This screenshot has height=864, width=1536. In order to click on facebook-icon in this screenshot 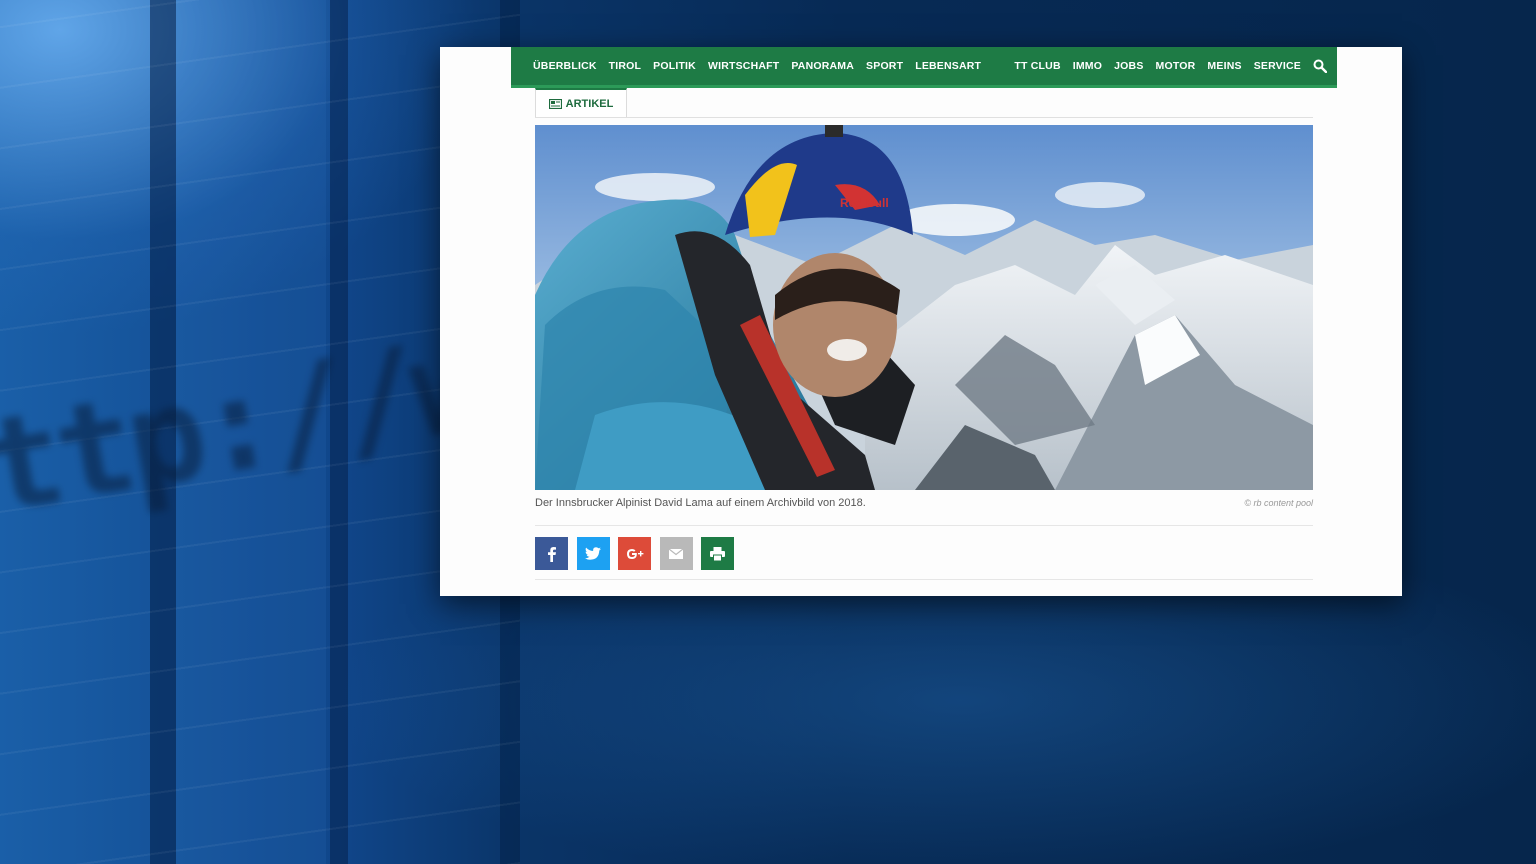, I will do `click(551, 554)`.